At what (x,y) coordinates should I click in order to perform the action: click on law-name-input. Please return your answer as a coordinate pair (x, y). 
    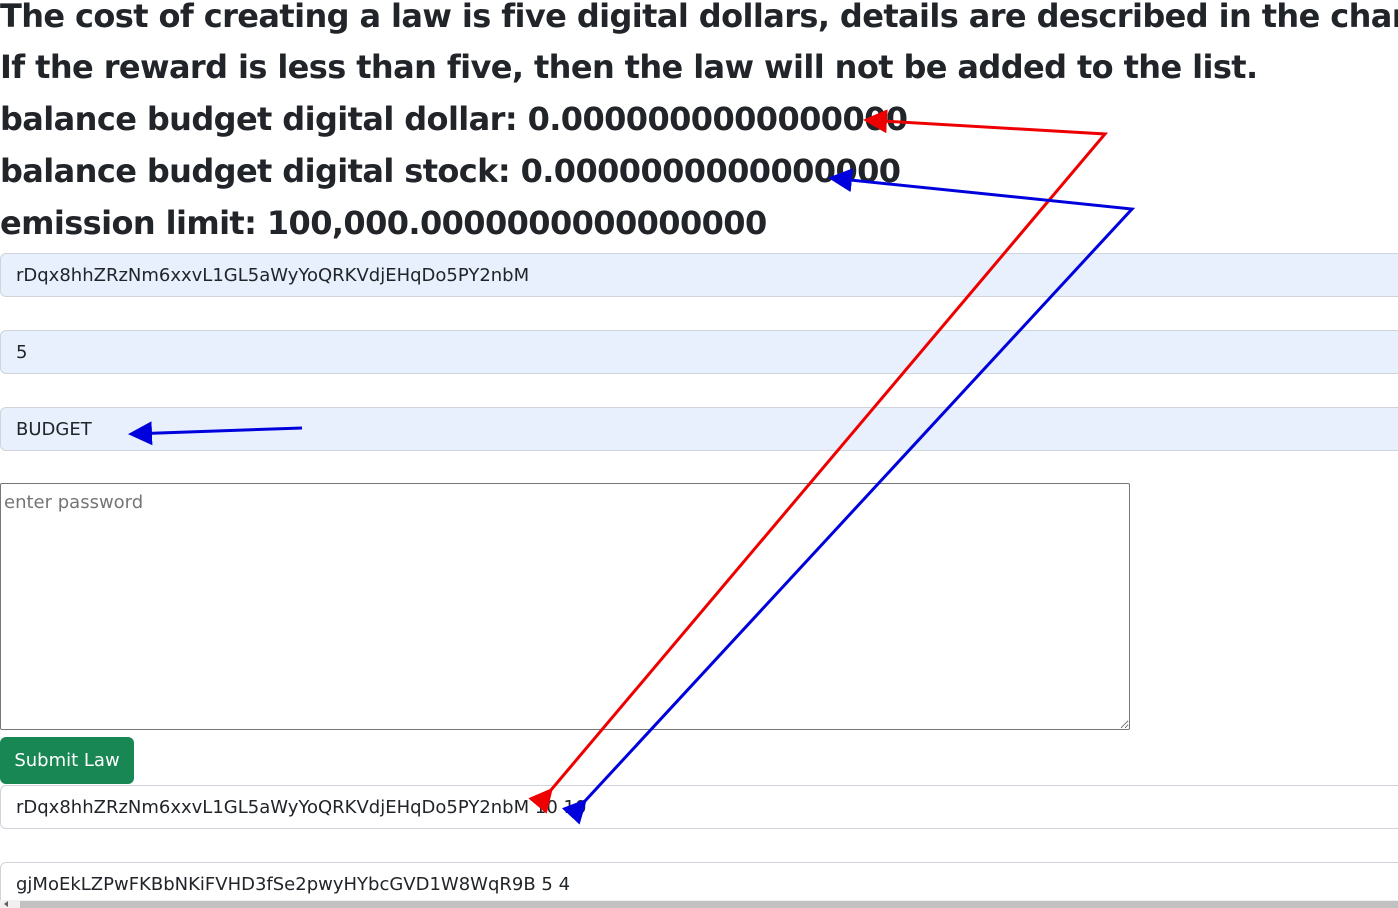
    Looking at the image, I should click on (699, 429).